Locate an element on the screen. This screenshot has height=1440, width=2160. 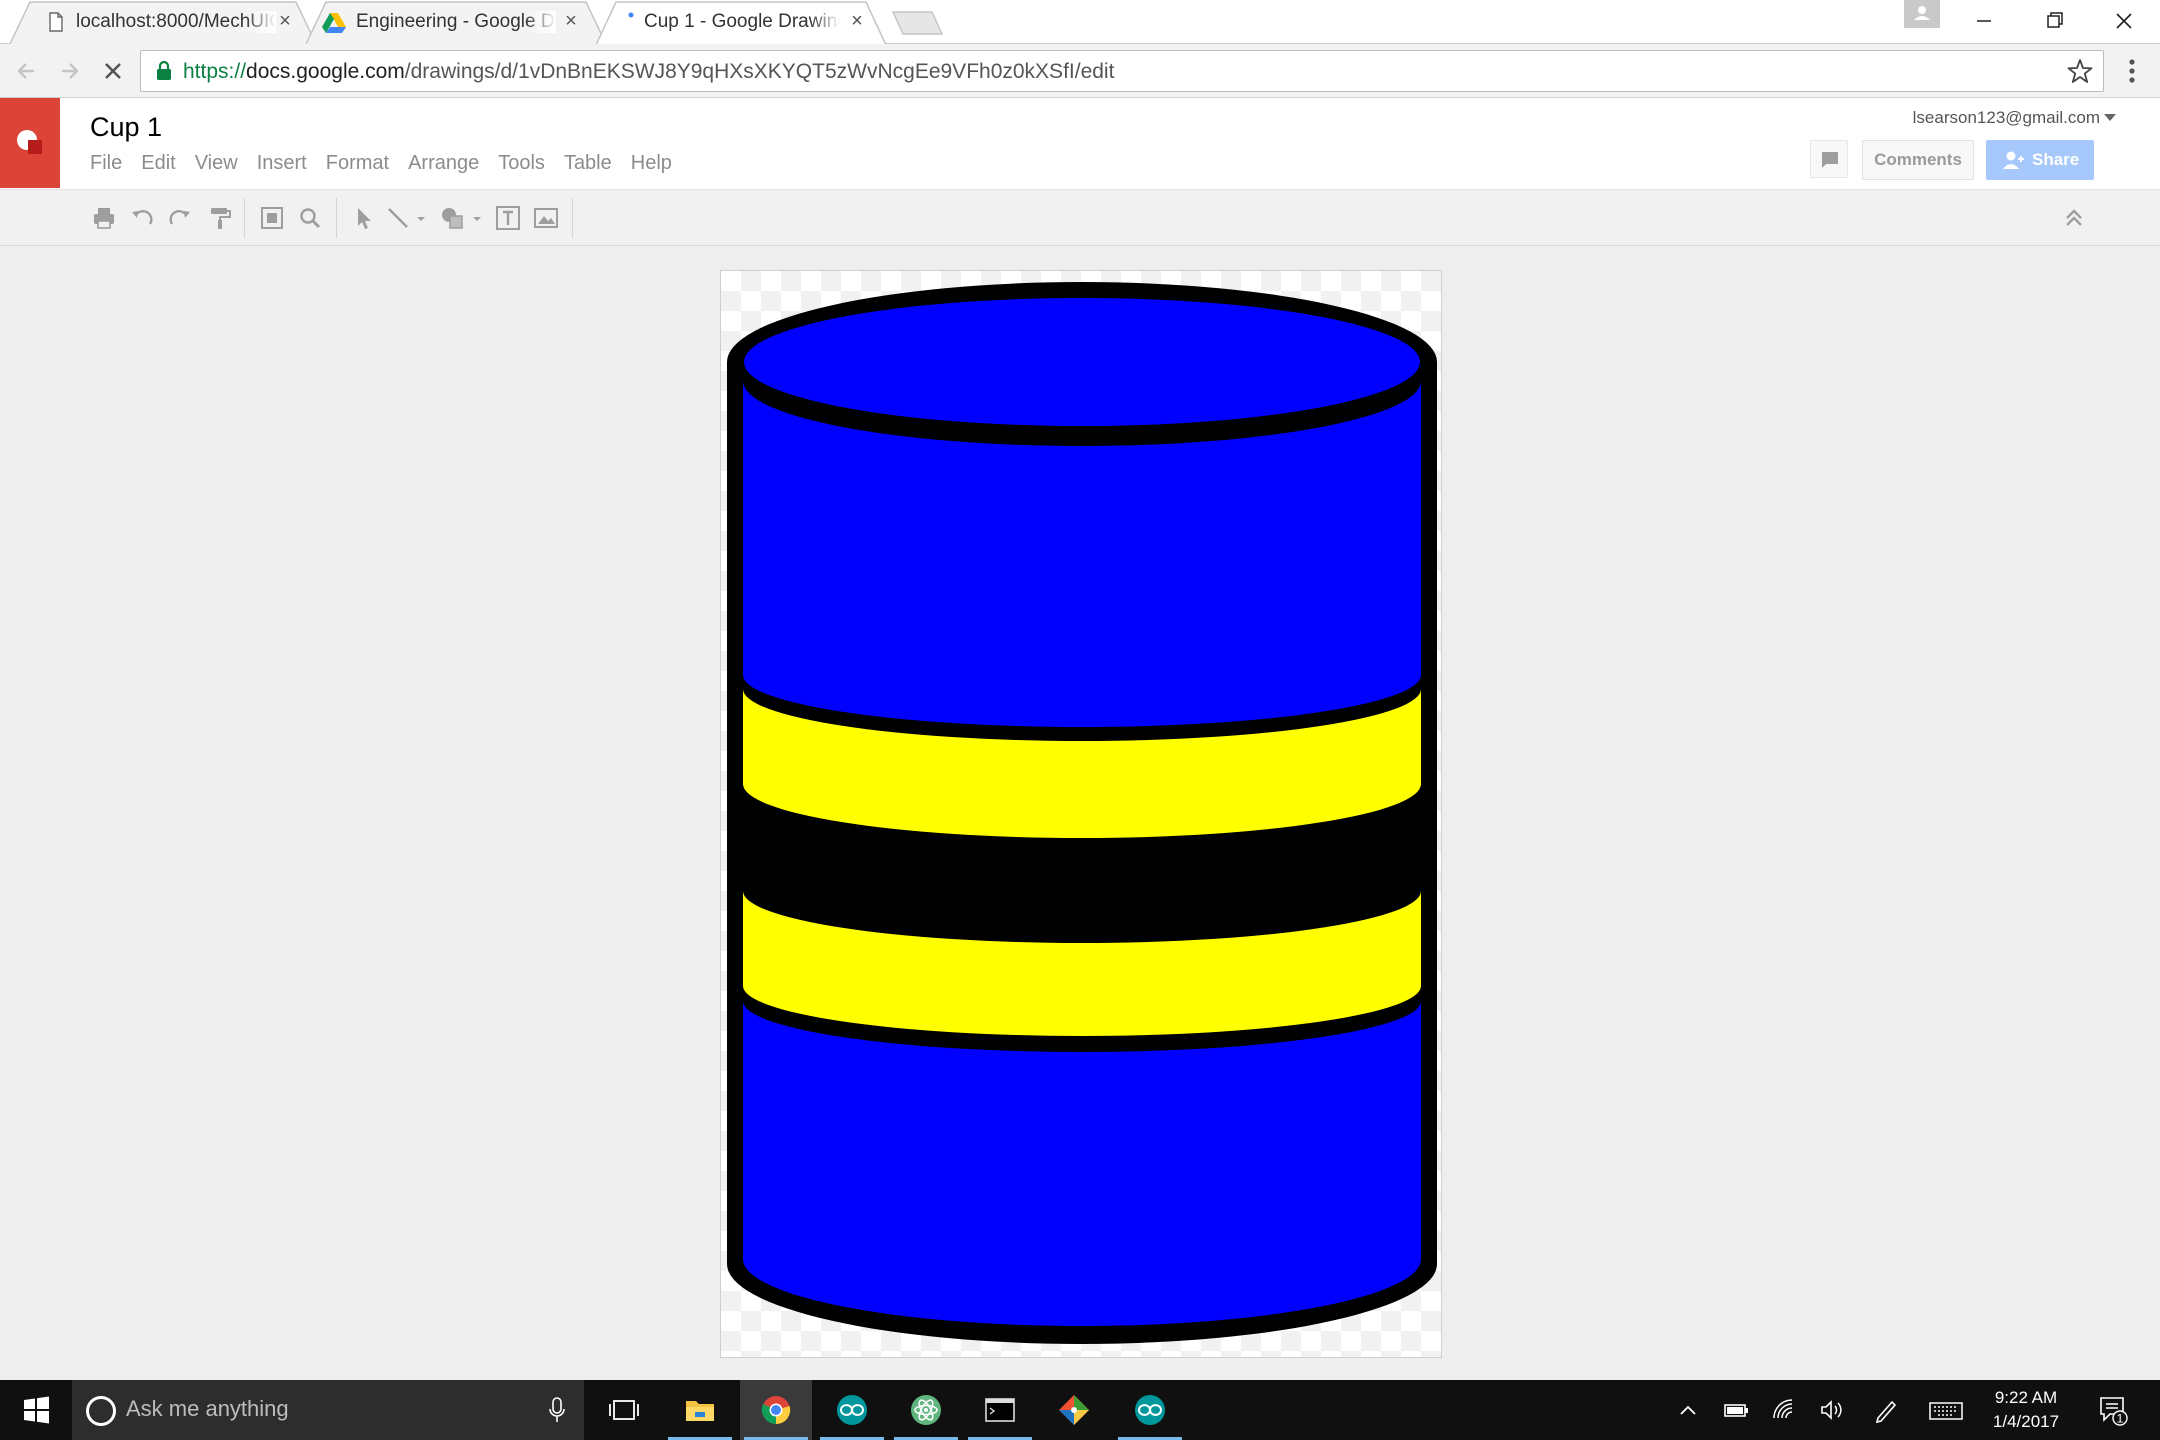
person-add-icon is located at coordinates (2013, 160).